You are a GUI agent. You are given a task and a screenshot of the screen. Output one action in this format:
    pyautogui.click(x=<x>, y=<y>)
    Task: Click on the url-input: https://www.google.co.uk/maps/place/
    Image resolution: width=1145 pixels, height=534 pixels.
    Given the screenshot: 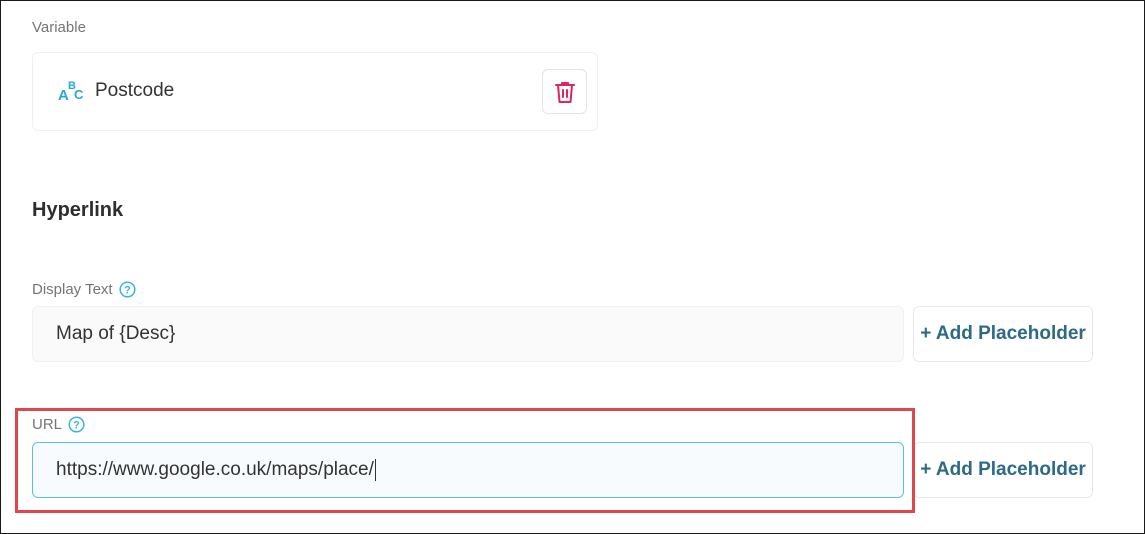 What is the action you would take?
    pyautogui.click(x=468, y=470)
    